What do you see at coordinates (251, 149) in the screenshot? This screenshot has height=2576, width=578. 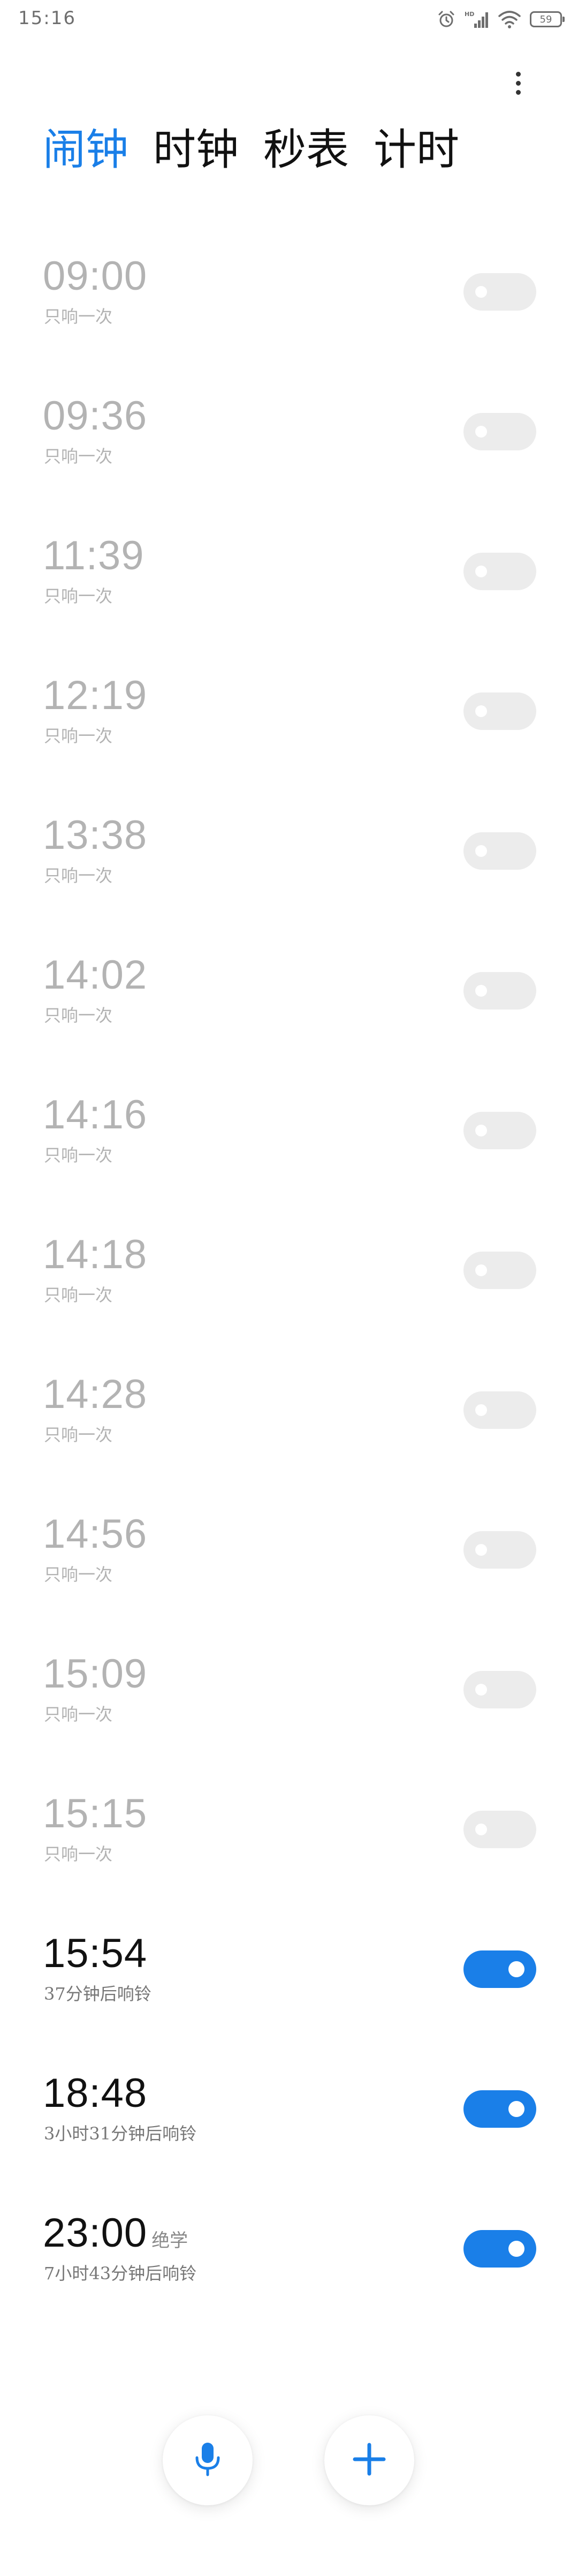 I see `tab-bar: 闹钟 时钟 秒表 计时` at bounding box center [251, 149].